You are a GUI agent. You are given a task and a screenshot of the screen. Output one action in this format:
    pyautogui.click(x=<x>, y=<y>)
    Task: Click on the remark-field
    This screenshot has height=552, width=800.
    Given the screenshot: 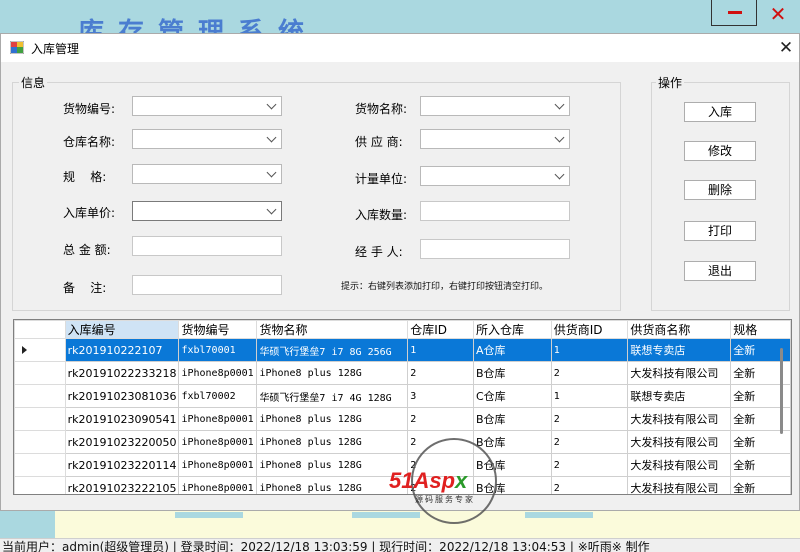 What is the action you would take?
    pyautogui.click(x=207, y=285)
    